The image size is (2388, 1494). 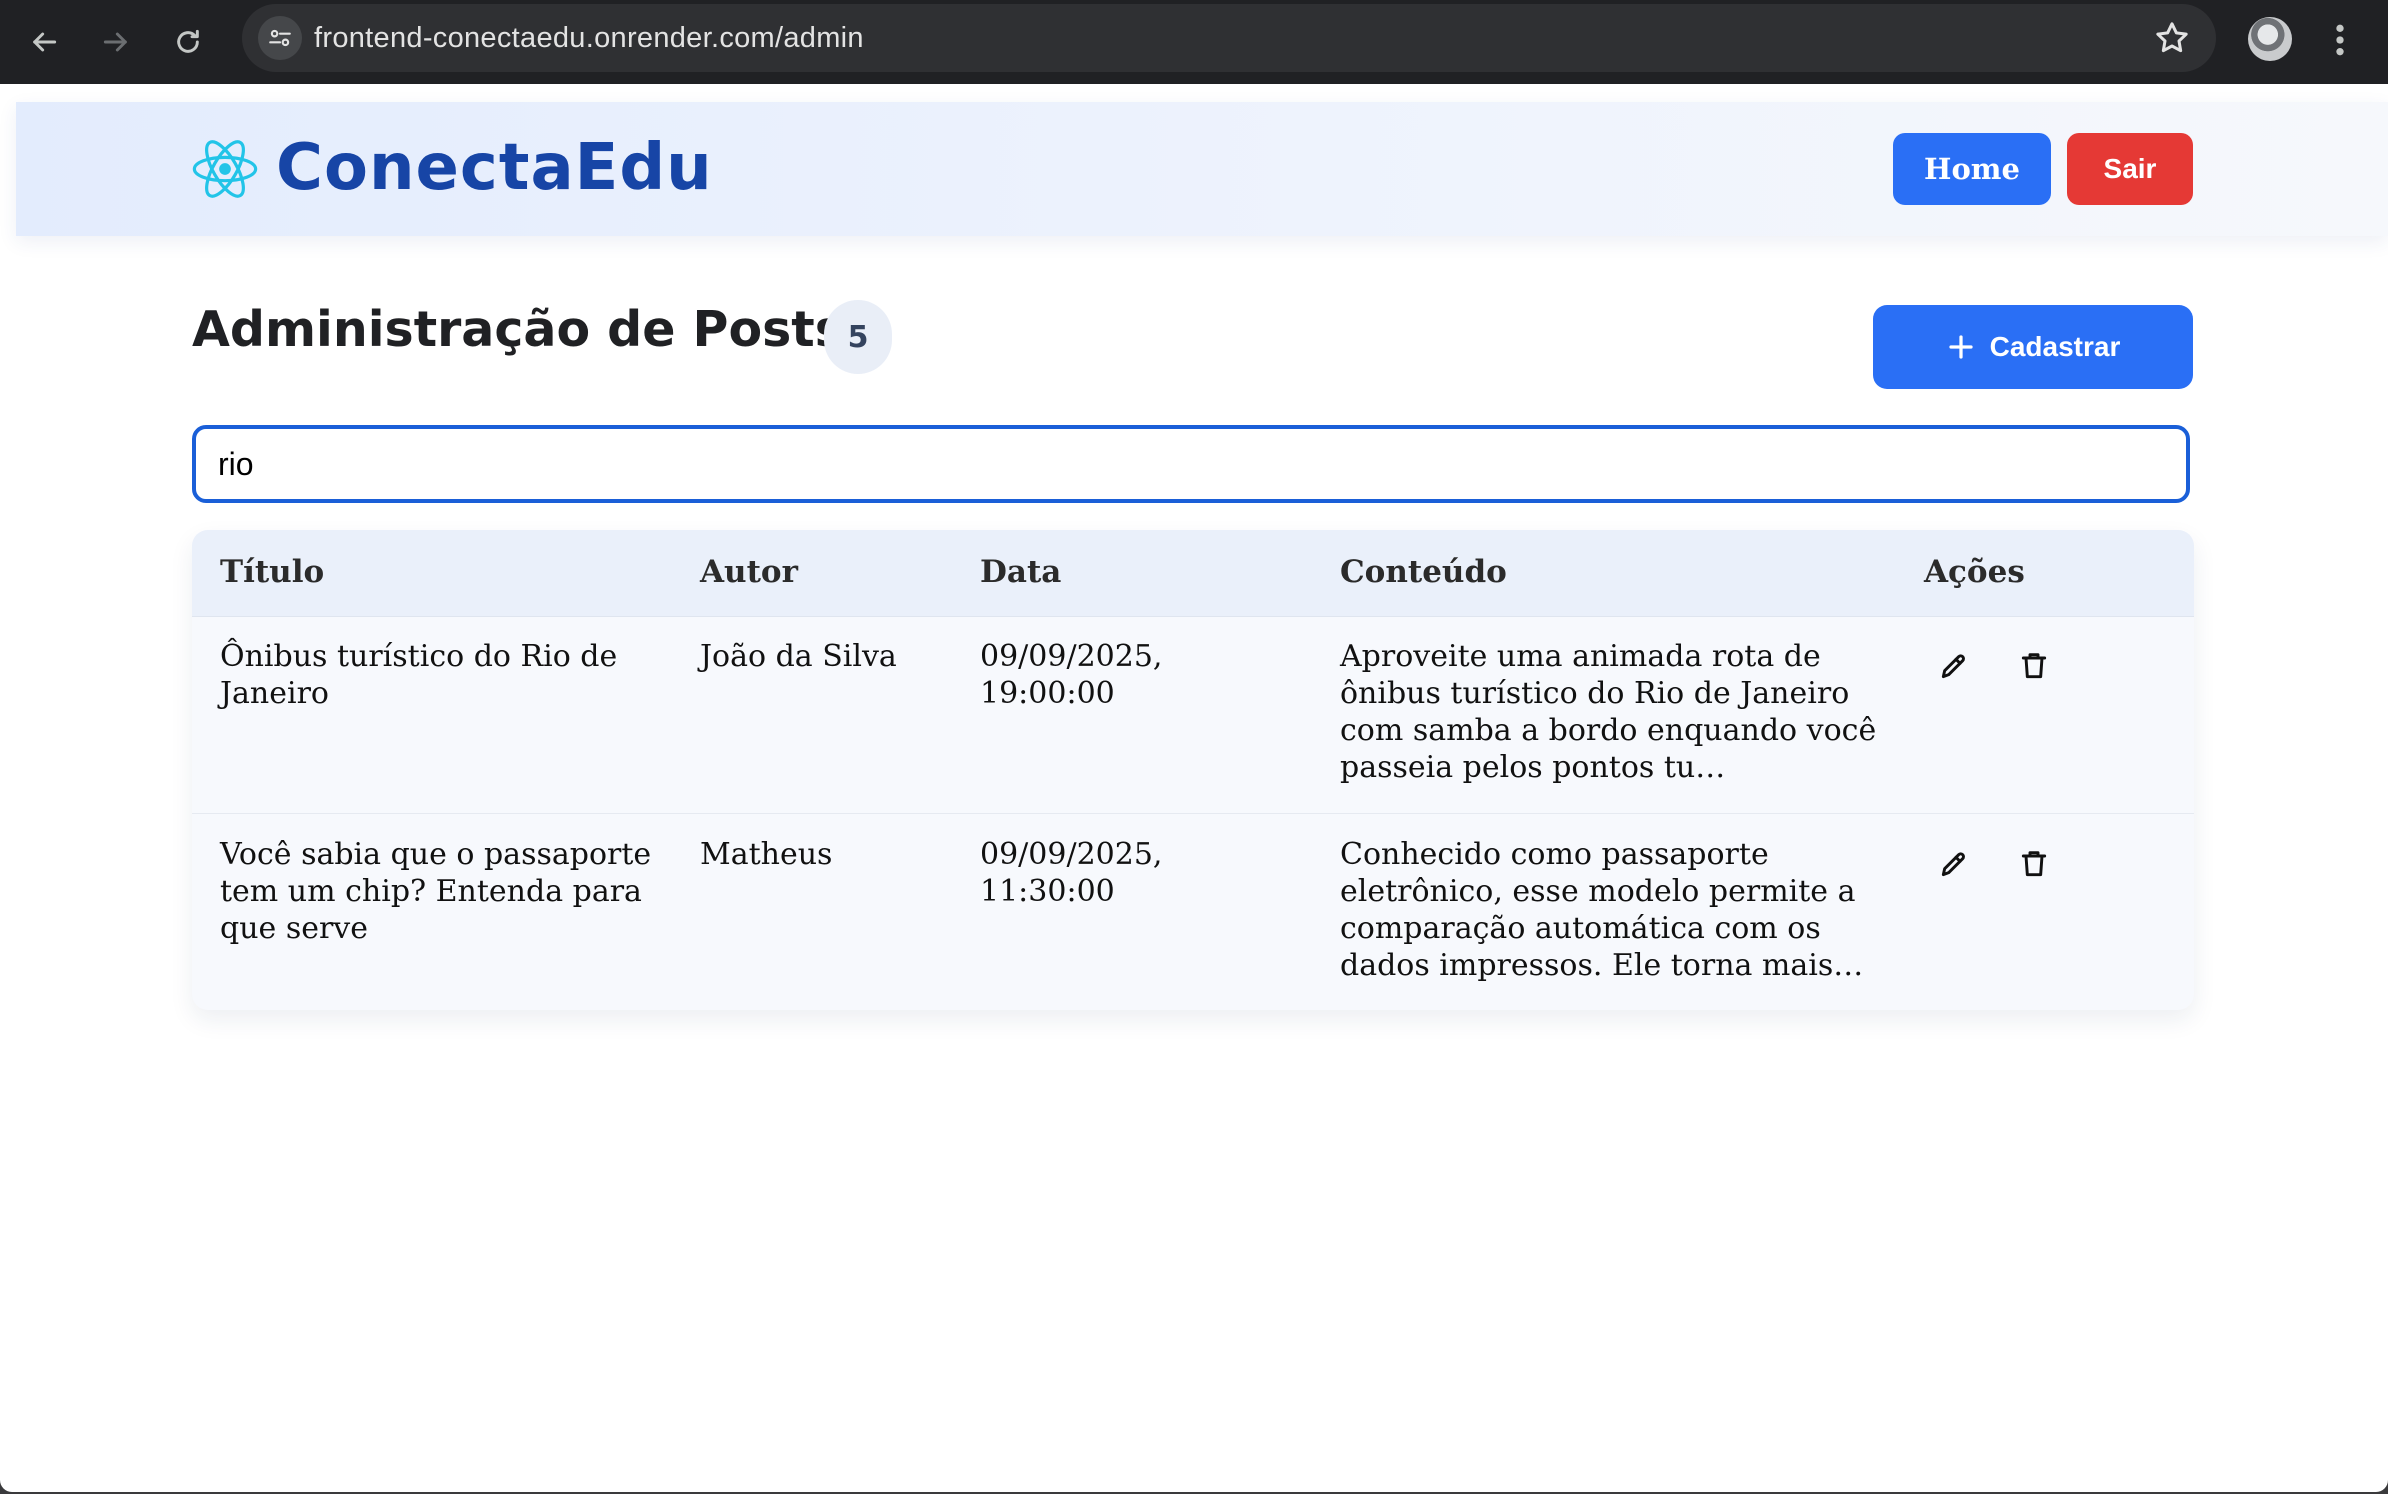 I want to click on add-post-button: Cadastrar, so click(x=2033, y=347).